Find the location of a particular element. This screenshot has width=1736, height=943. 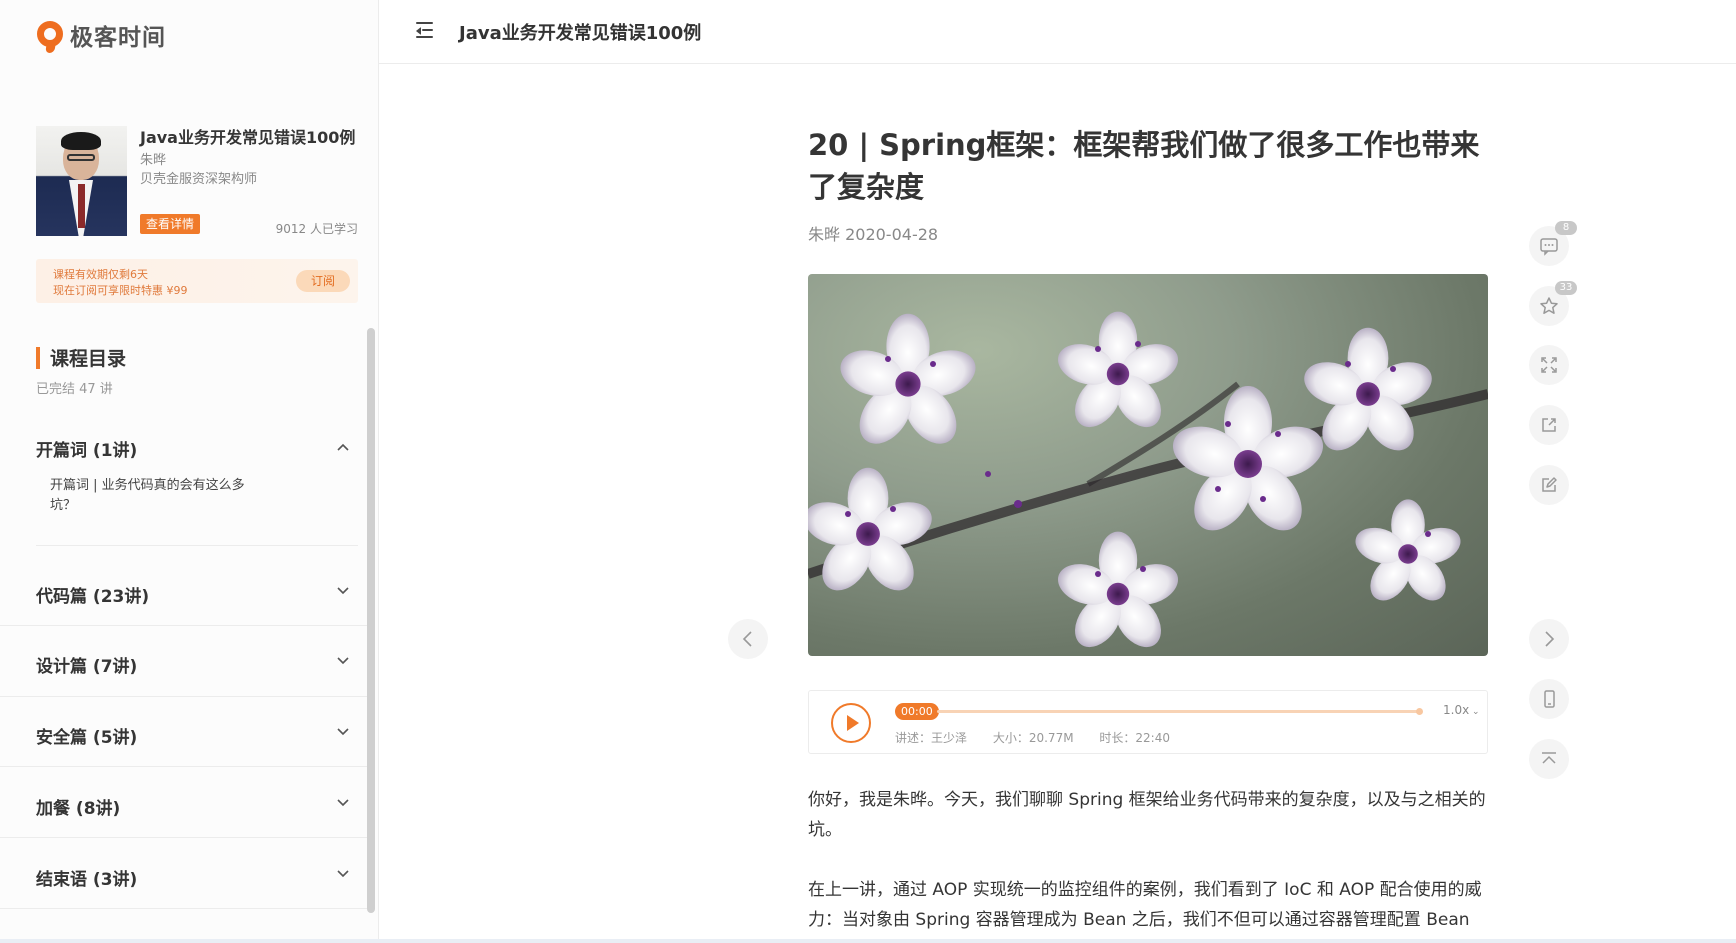

audio-current-time: 00:00 is located at coordinates (917, 711).